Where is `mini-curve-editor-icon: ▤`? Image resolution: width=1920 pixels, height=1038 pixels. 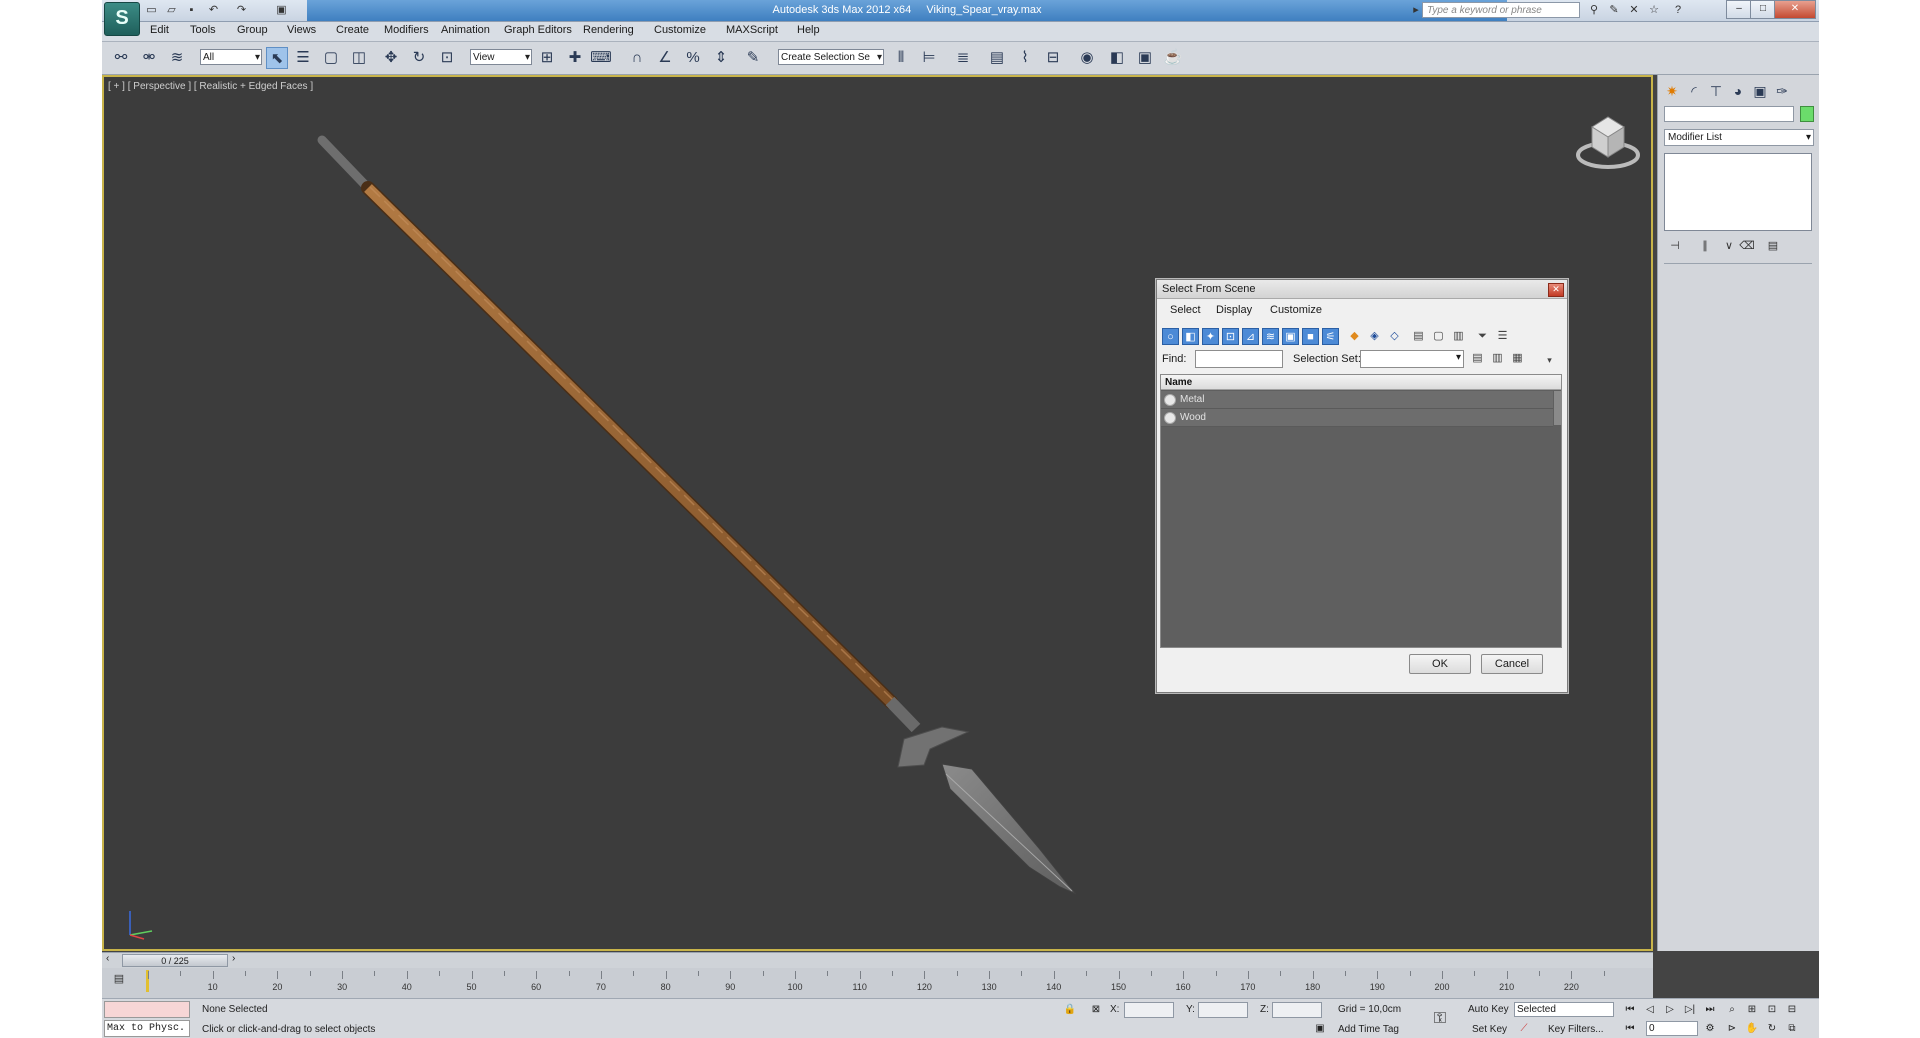 mini-curve-editor-icon: ▤ is located at coordinates (119, 980).